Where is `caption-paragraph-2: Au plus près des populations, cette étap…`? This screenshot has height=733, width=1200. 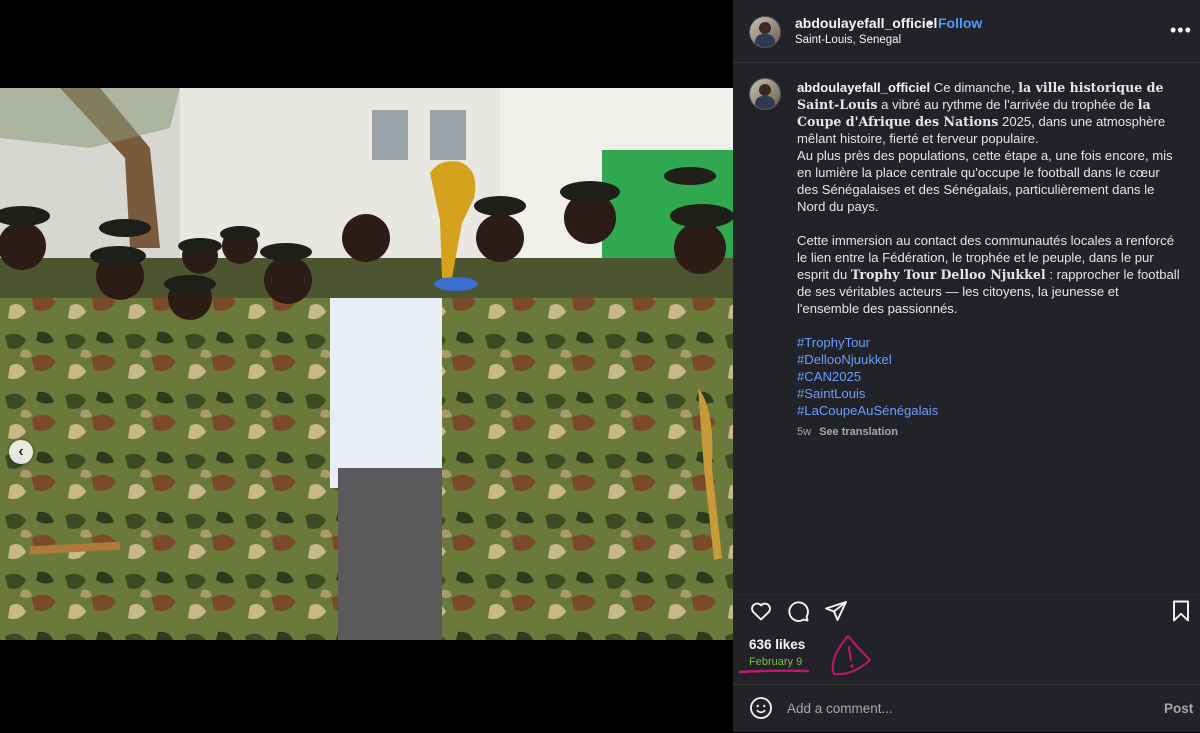 caption-paragraph-2: Au plus près des populations, cette étap… is located at coordinates (985, 181).